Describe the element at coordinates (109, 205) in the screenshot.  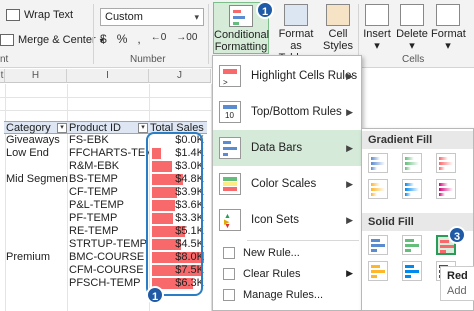
I see `product-cell: P&L-TEMP` at that location.